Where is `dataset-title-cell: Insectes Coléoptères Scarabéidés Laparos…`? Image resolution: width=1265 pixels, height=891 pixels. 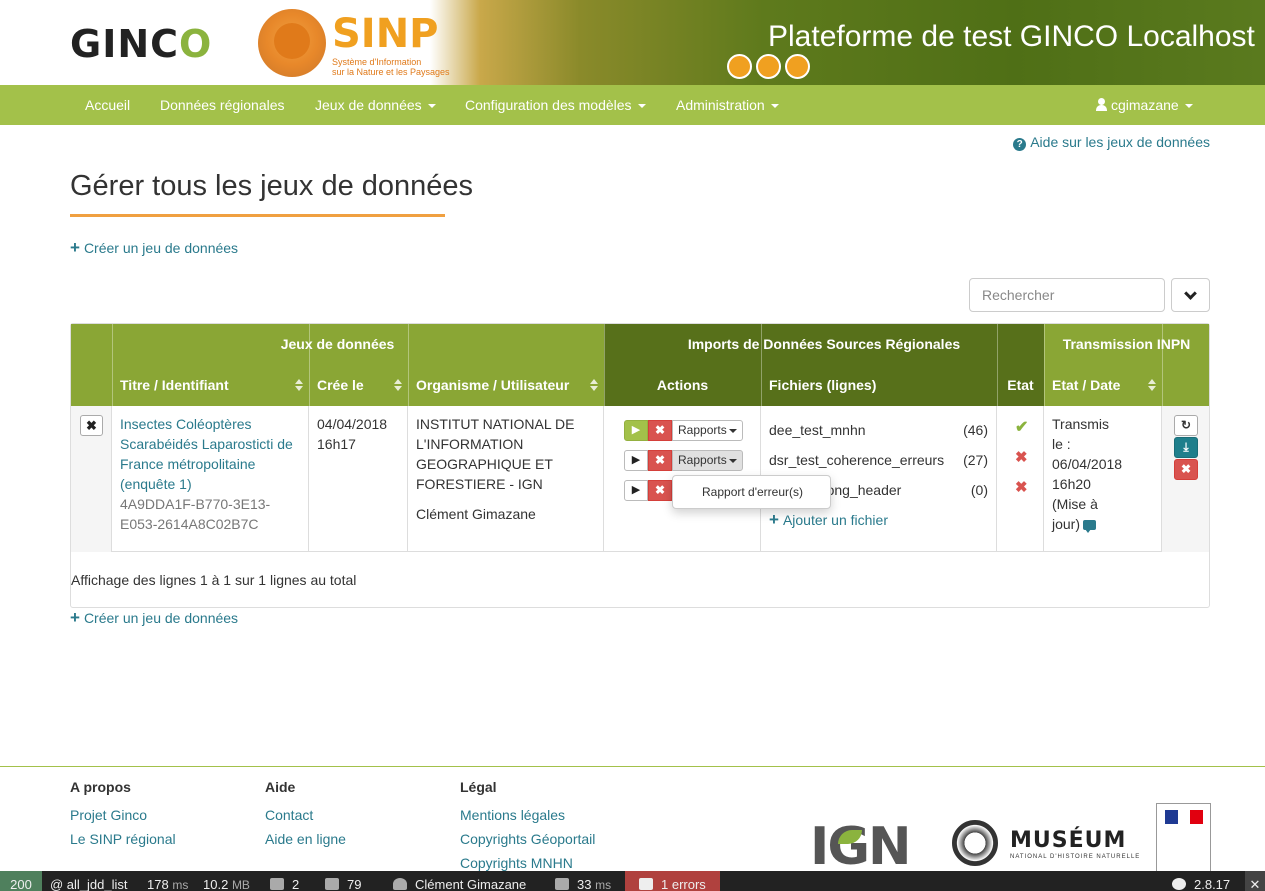 dataset-title-cell: Insectes Coléoptères Scarabéidés Laparos… is located at coordinates (210, 479).